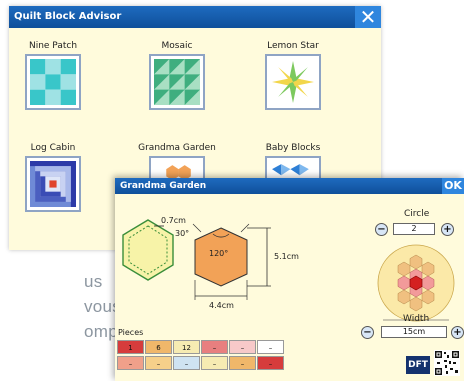 The width and height of the screenshot is (464, 381). I want to click on height-dimension: 5.1cm, so click(286, 256).